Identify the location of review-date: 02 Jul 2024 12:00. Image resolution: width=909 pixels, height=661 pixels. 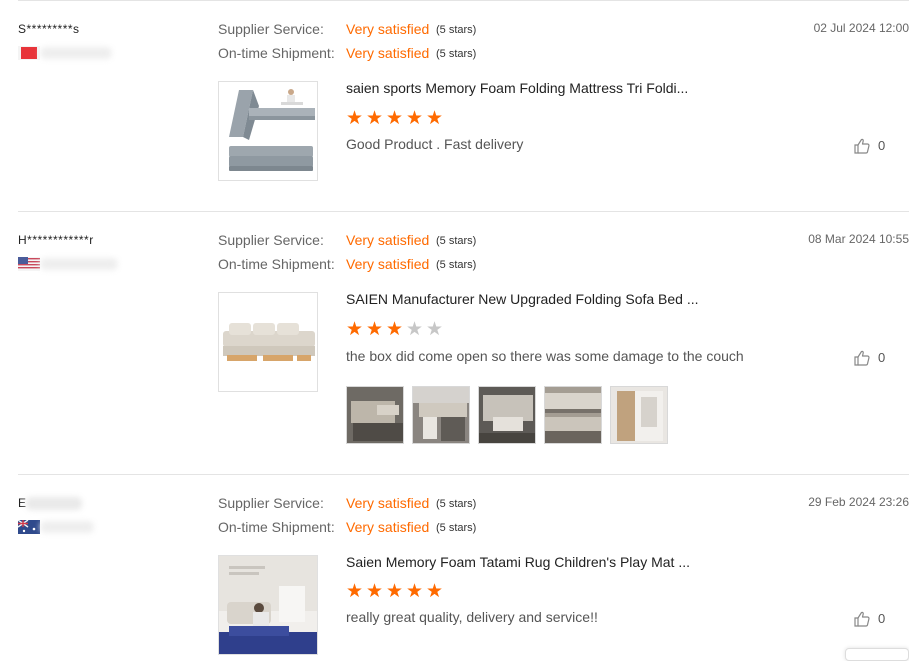
(861, 28).